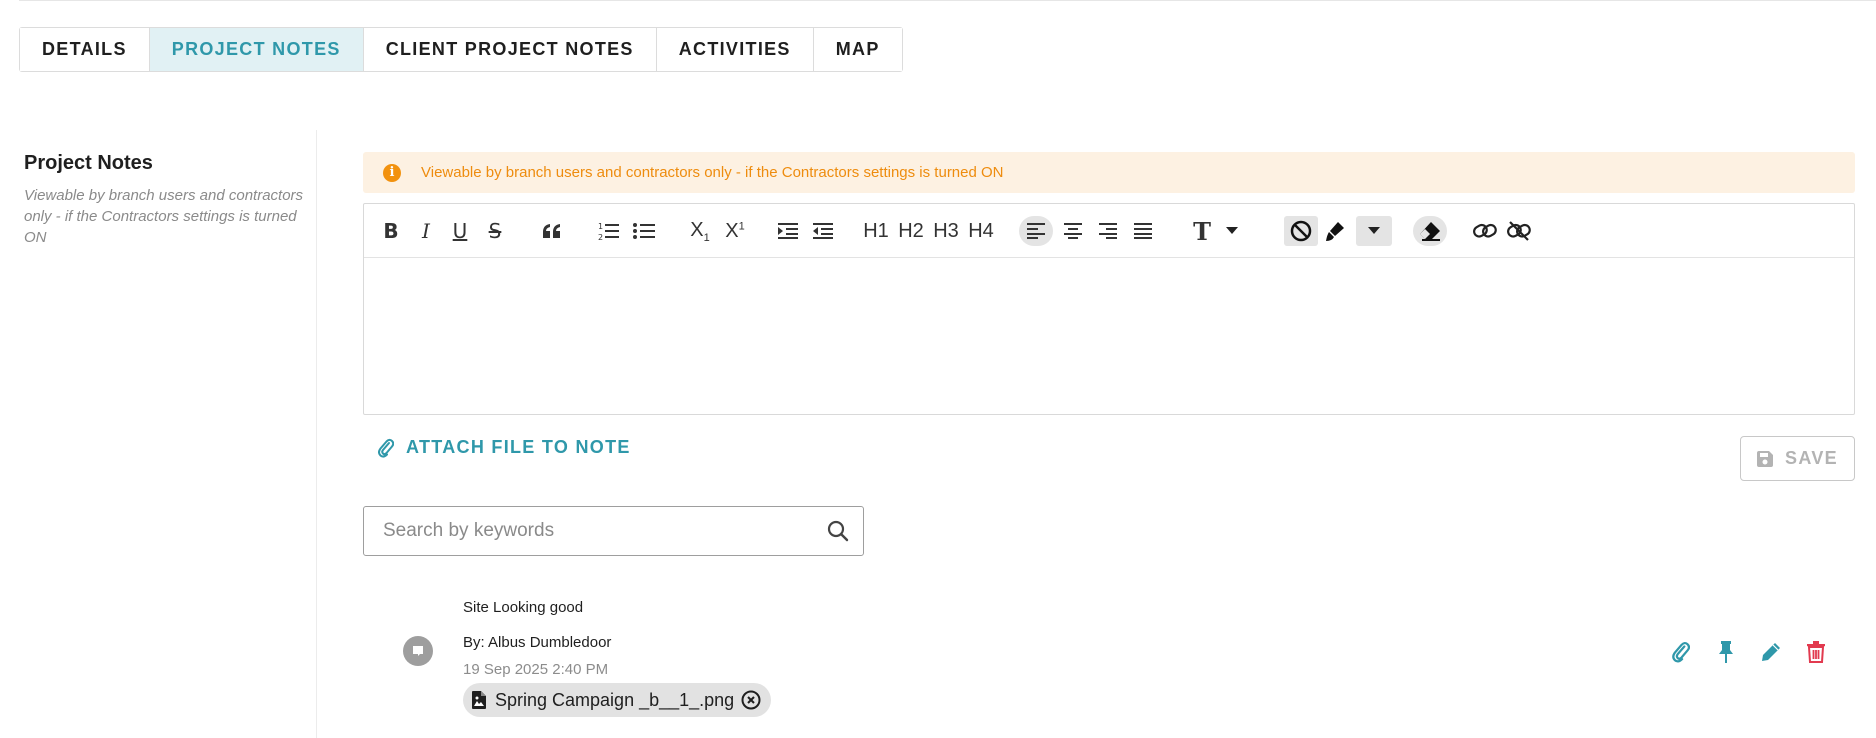 This screenshot has height=738, width=1876. I want to click on align-right-icon, so click(1108, 231).